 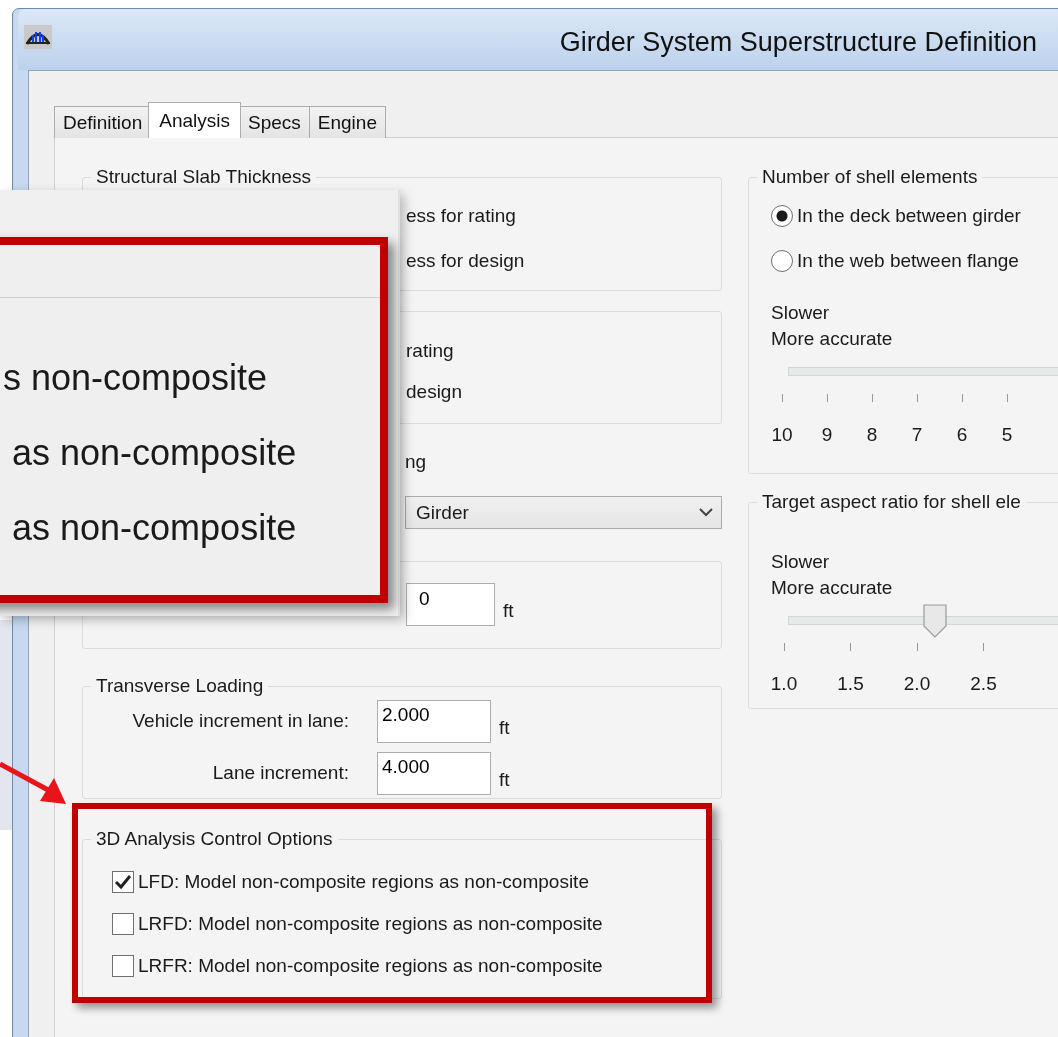 What do you see at coordinates (240, 721) in the screenshot?
I see `field-label: Vehicle increment in lane:` at bounding box center [240, 721].